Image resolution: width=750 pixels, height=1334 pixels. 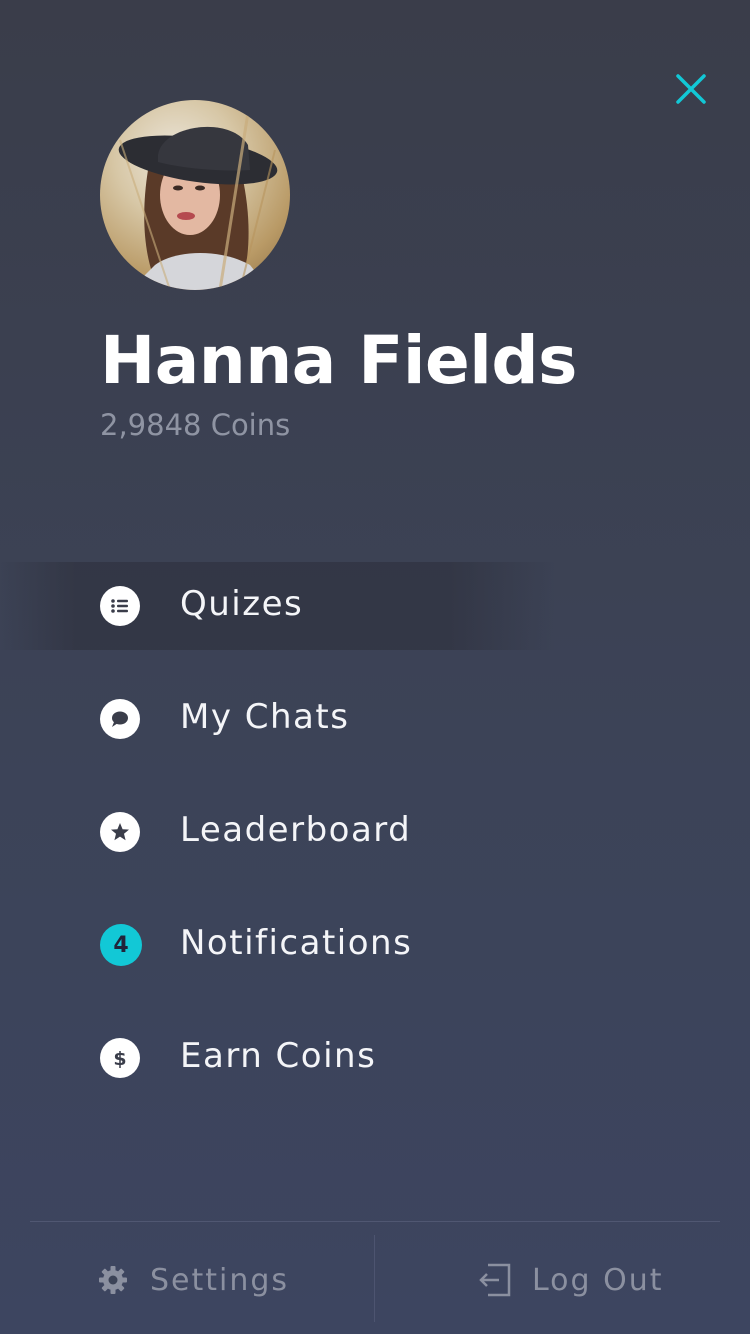 What do you see at coordinates (278, 1056) in the screenshot?
I see `menu-item-label: Earn Coins` at bounding box center [278, 1056].